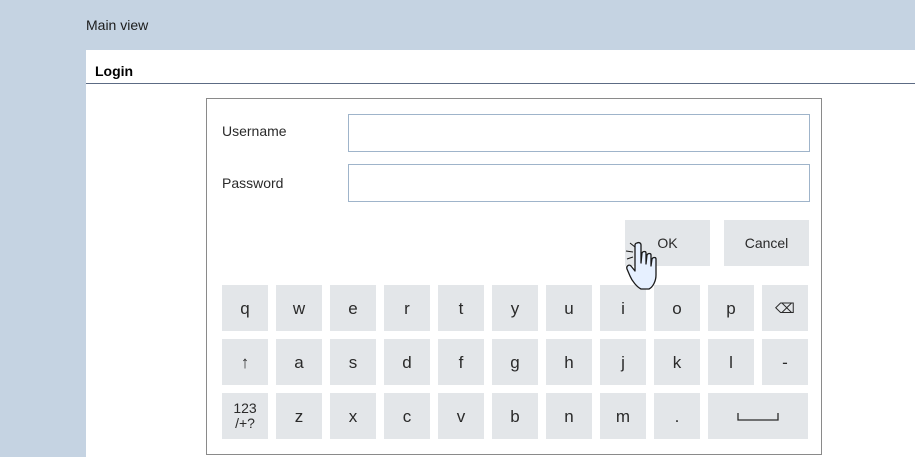  What do you see at coordinates (407, 362) in the screenshot?
I see `key-d: d` at bounding box center [407, 362].